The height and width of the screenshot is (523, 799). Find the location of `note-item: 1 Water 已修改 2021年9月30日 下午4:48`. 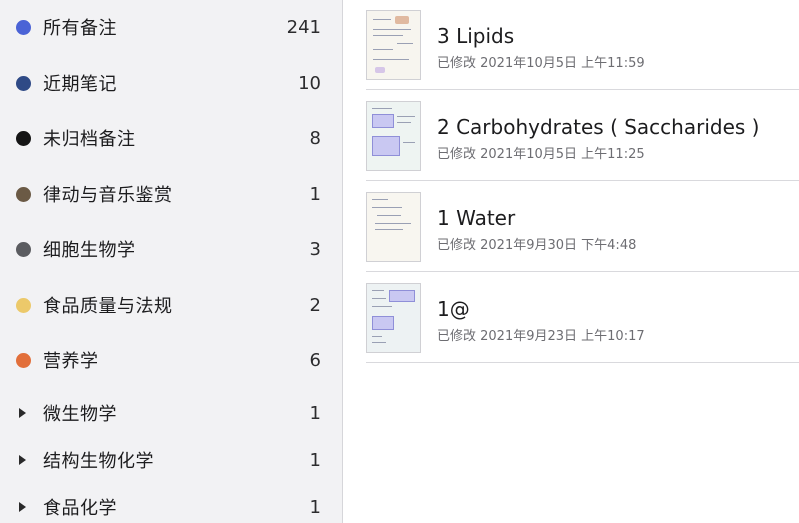

note-item: 1 Water 已修改 2021年9月30日 下午4:48 is located at coordinates (582, 227).